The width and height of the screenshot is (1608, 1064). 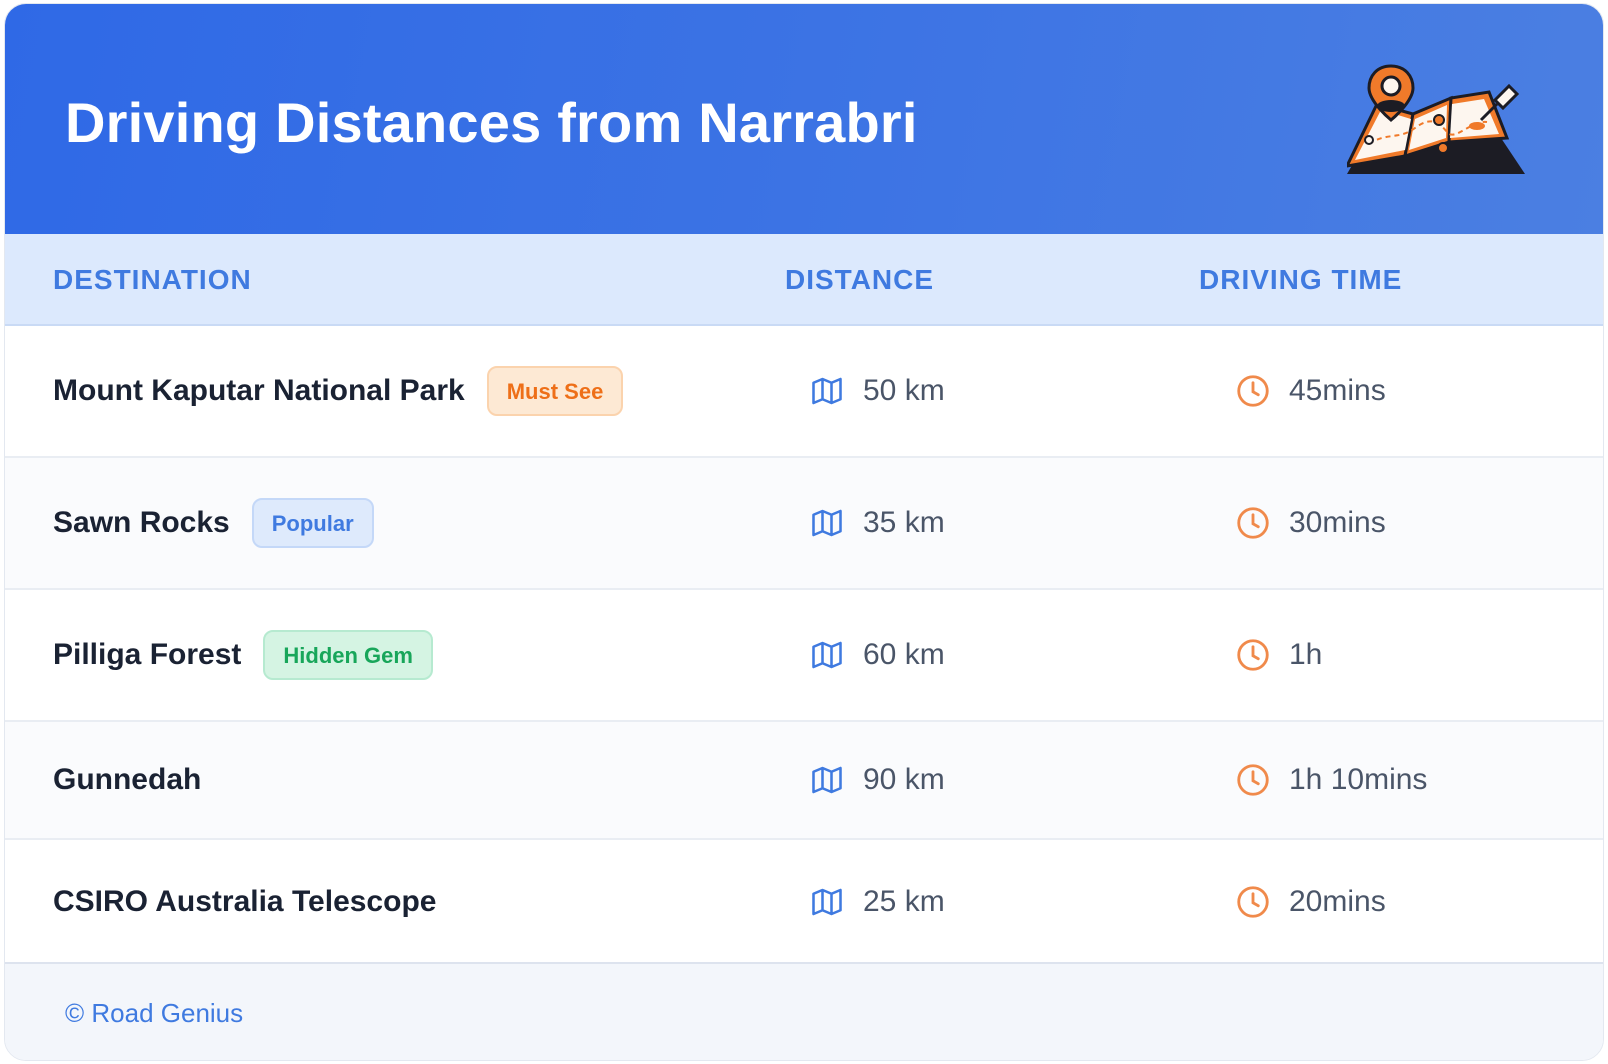 What do you see at coordinates (1358, 779) in the screenshot?
I see `time-value: 1h 10mins` at bounding box center [1358, 779].